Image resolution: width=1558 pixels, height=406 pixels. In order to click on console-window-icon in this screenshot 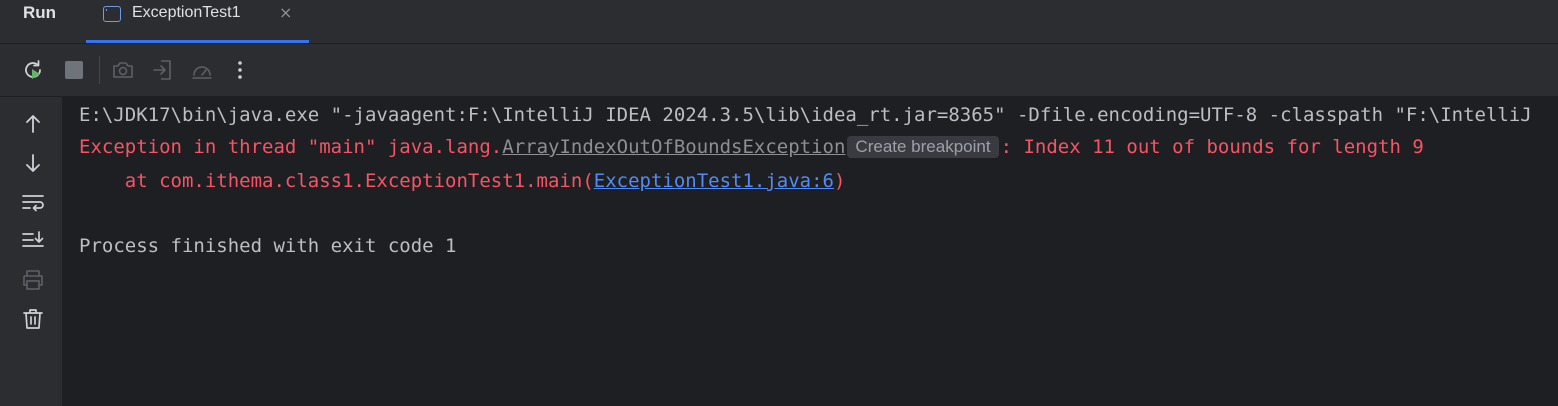, I will do `click(112, 14)`.